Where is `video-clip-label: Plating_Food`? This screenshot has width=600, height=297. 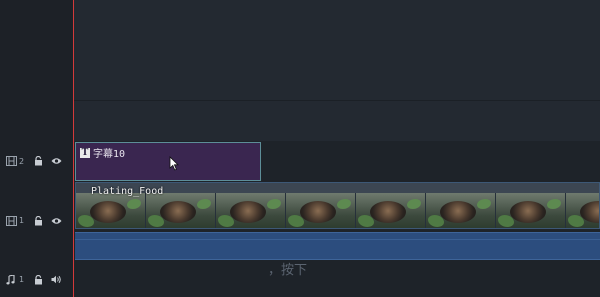 video-clip-label: Plating_Food is located at coordinates (127, 191).